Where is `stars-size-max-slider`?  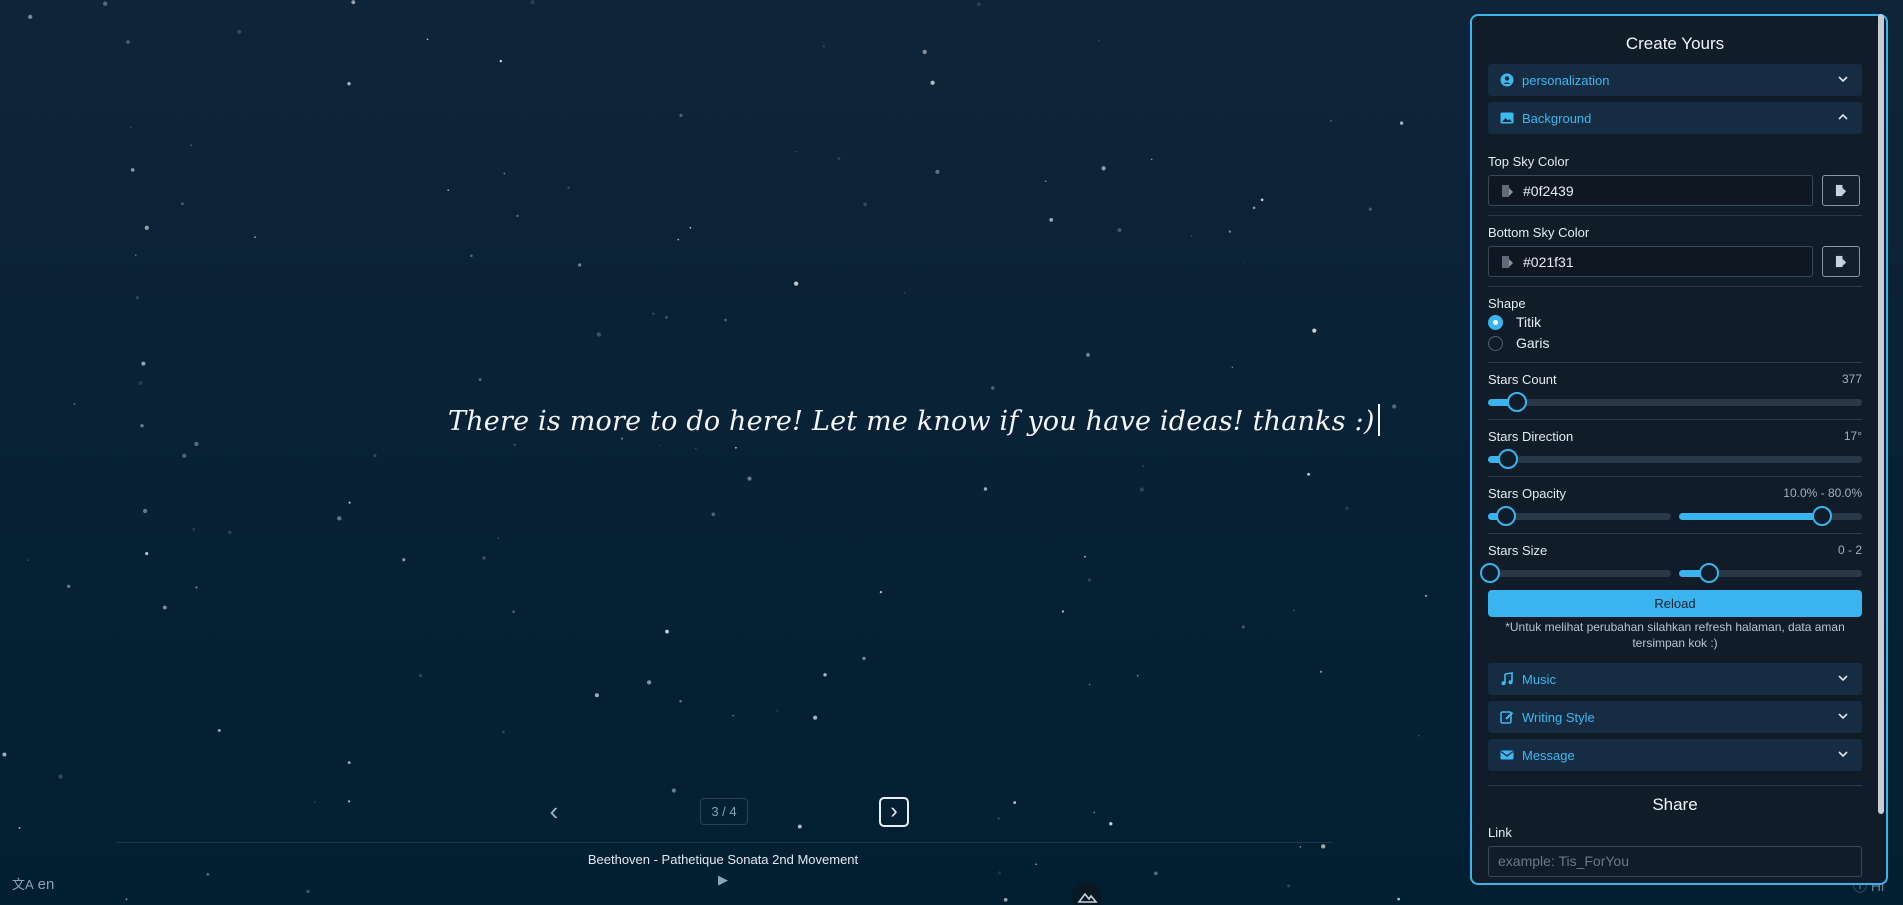
stars-size-max-slider is located at coordinates (1770, 573).